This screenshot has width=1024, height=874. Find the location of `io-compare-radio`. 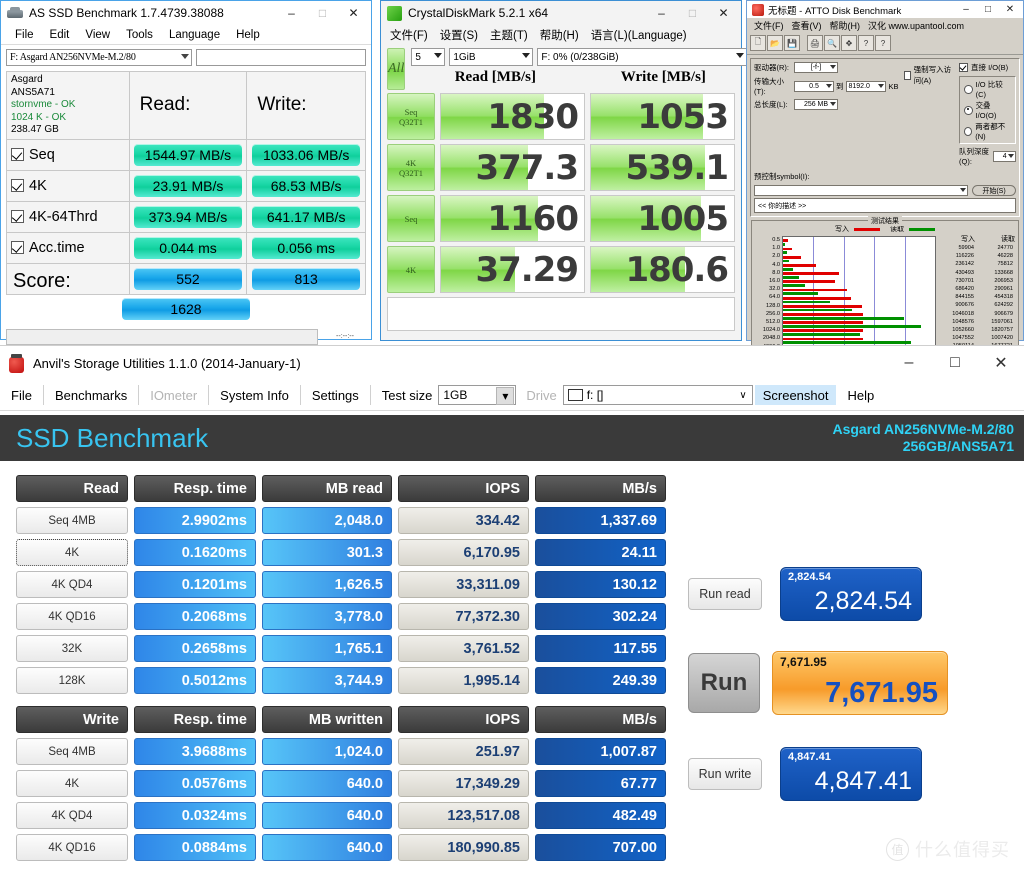

io-compare-radio is located at coordinates (968, 89).